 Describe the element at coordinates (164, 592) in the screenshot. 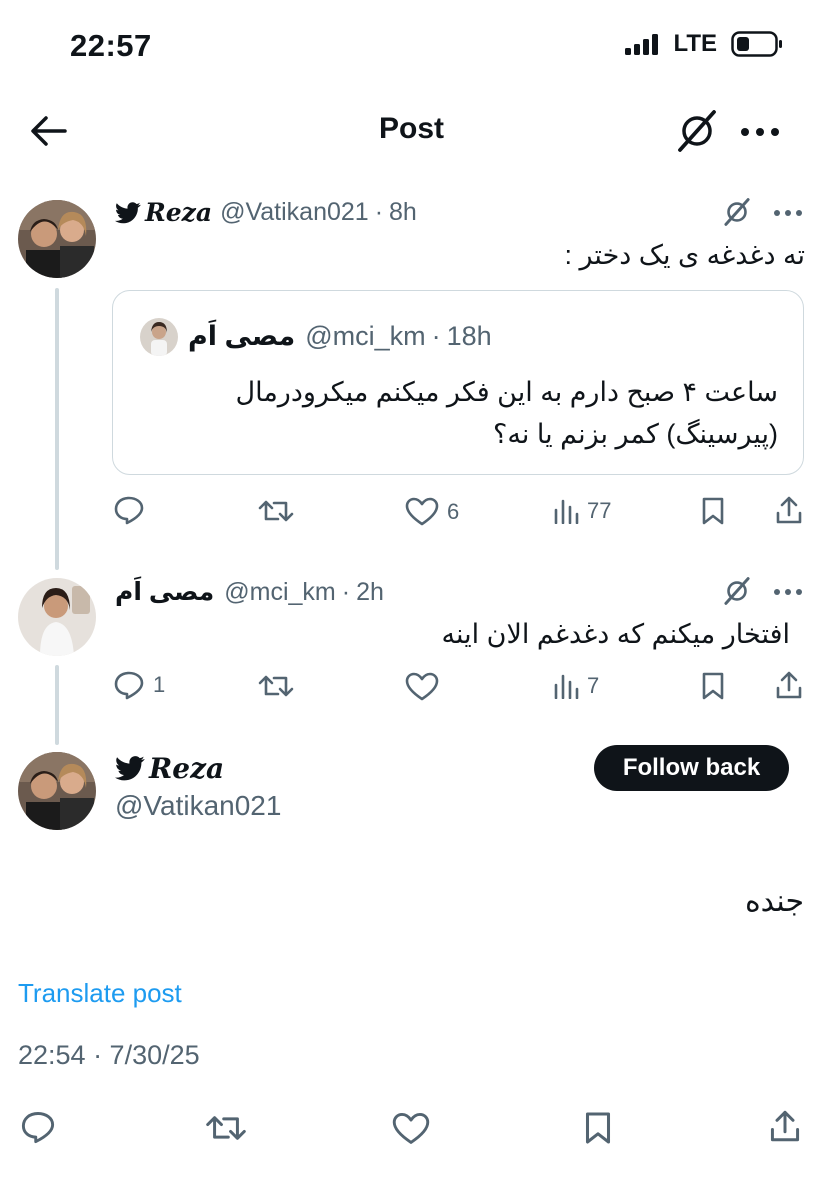

I see `tweet2-author-name: مصی اَم` at that location.